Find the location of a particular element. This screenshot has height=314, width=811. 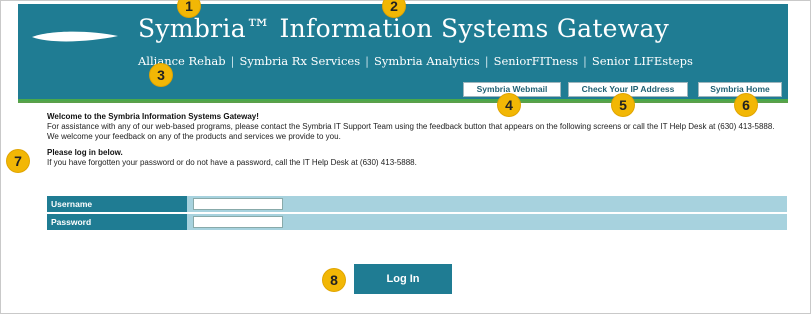

log-in-button: Log In is located at coordinates (403, 279).